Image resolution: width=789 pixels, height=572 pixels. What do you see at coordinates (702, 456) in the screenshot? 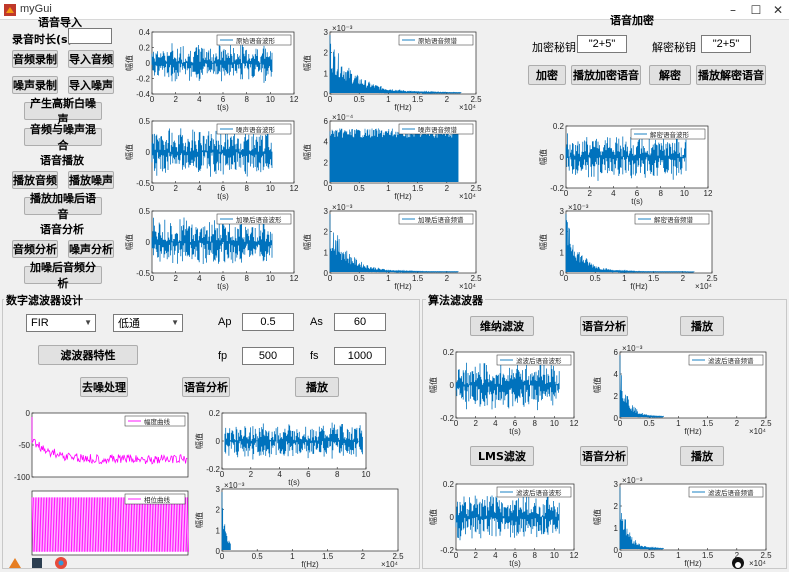
I see `lms-play-button: 播放` at bounding box center [702, 456].